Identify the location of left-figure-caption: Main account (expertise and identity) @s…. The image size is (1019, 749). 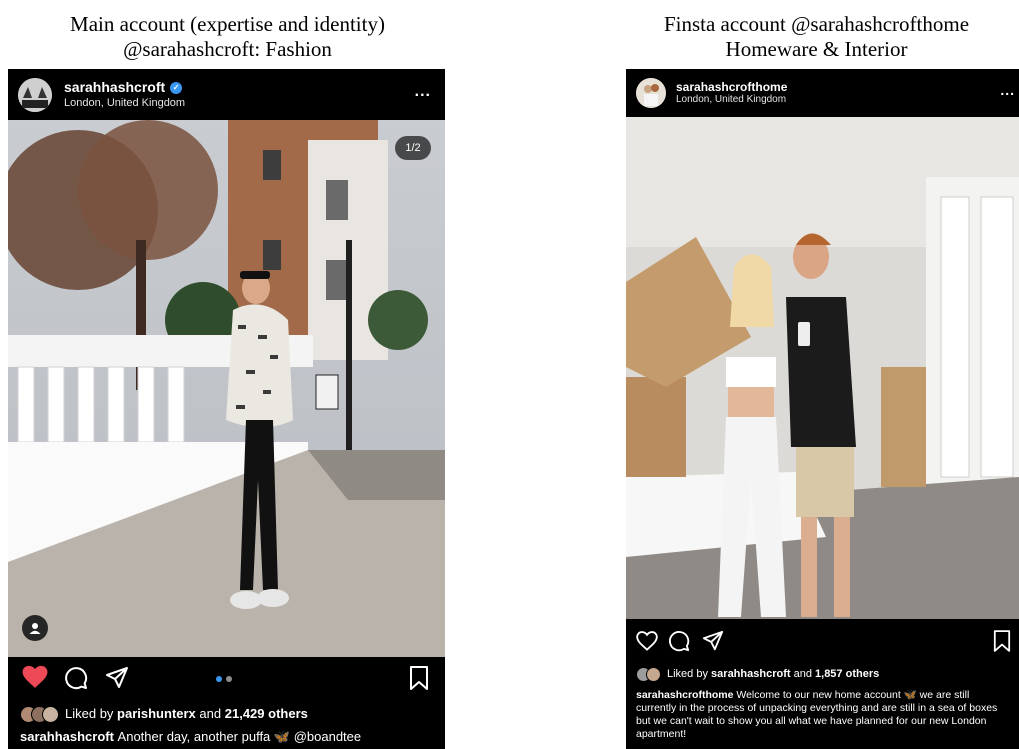
(227, 37).